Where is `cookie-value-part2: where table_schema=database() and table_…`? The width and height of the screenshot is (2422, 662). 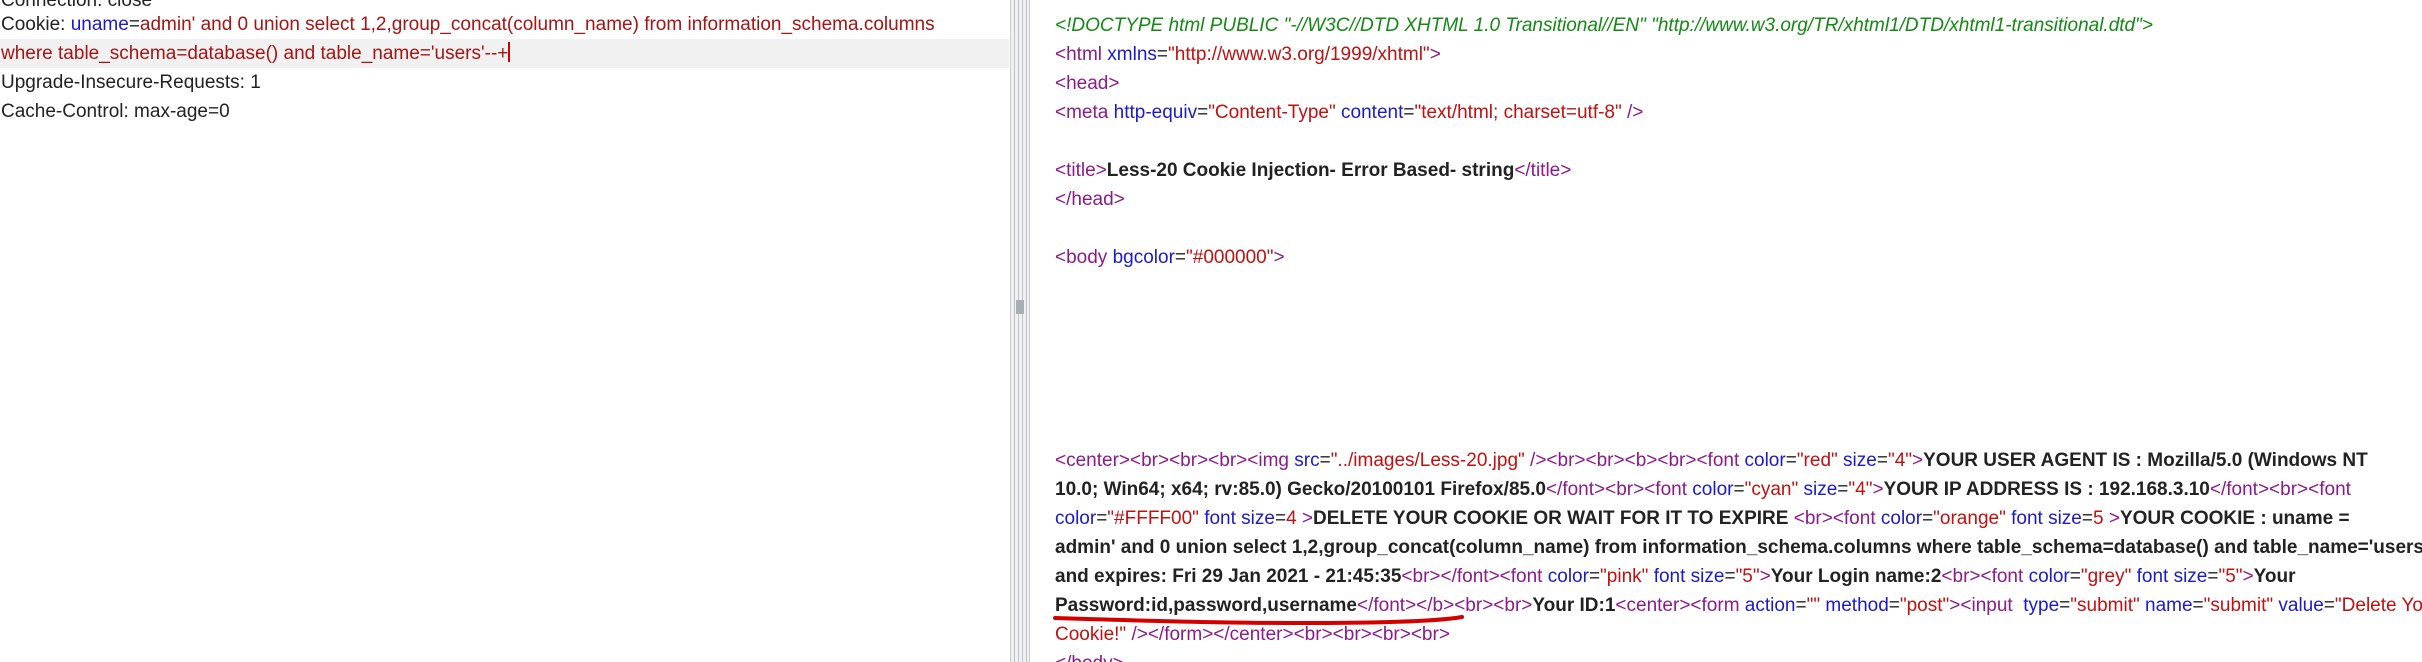
cookie-value-part2: where table_schema=database() and table_… is located at coordinates (255, 53).